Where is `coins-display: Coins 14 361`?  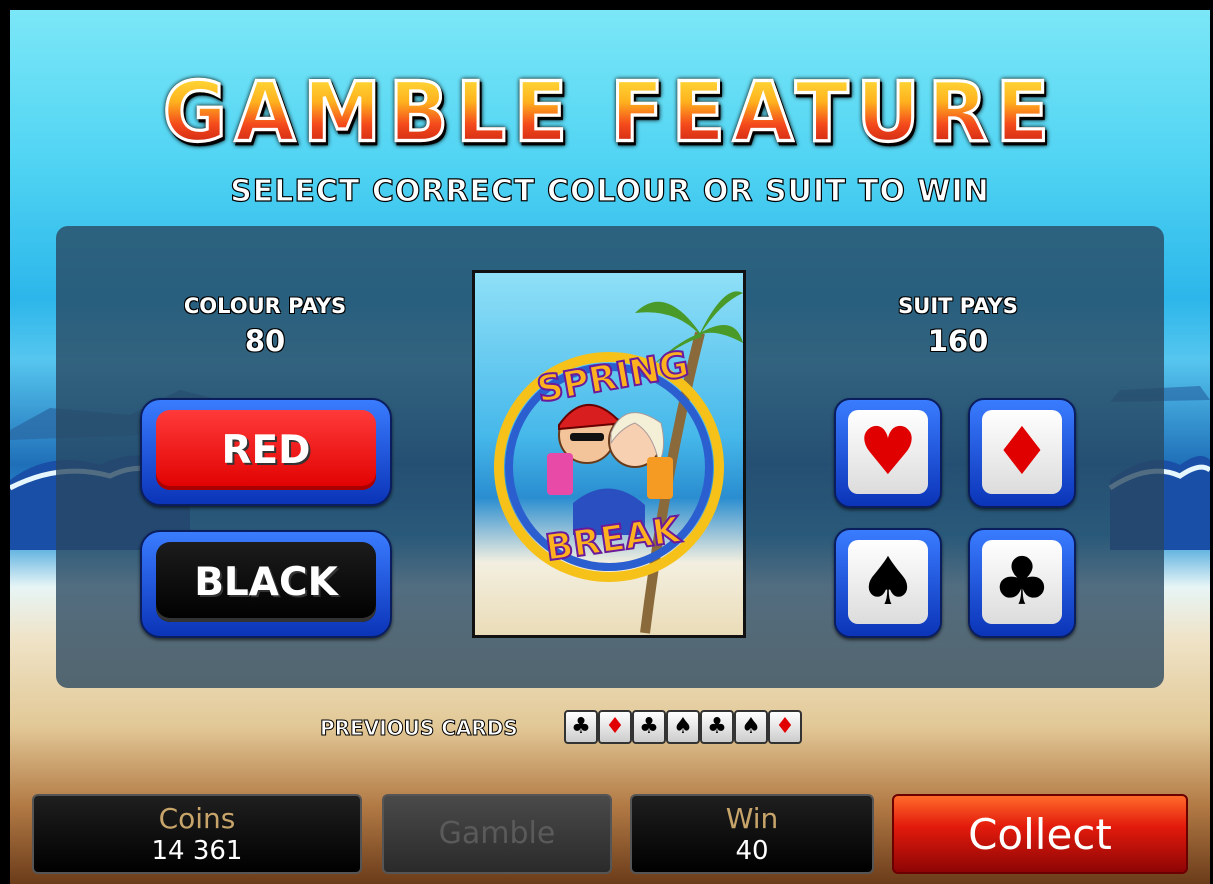
coins-display: Coins 14 361 is located at coordinates (197, 834).